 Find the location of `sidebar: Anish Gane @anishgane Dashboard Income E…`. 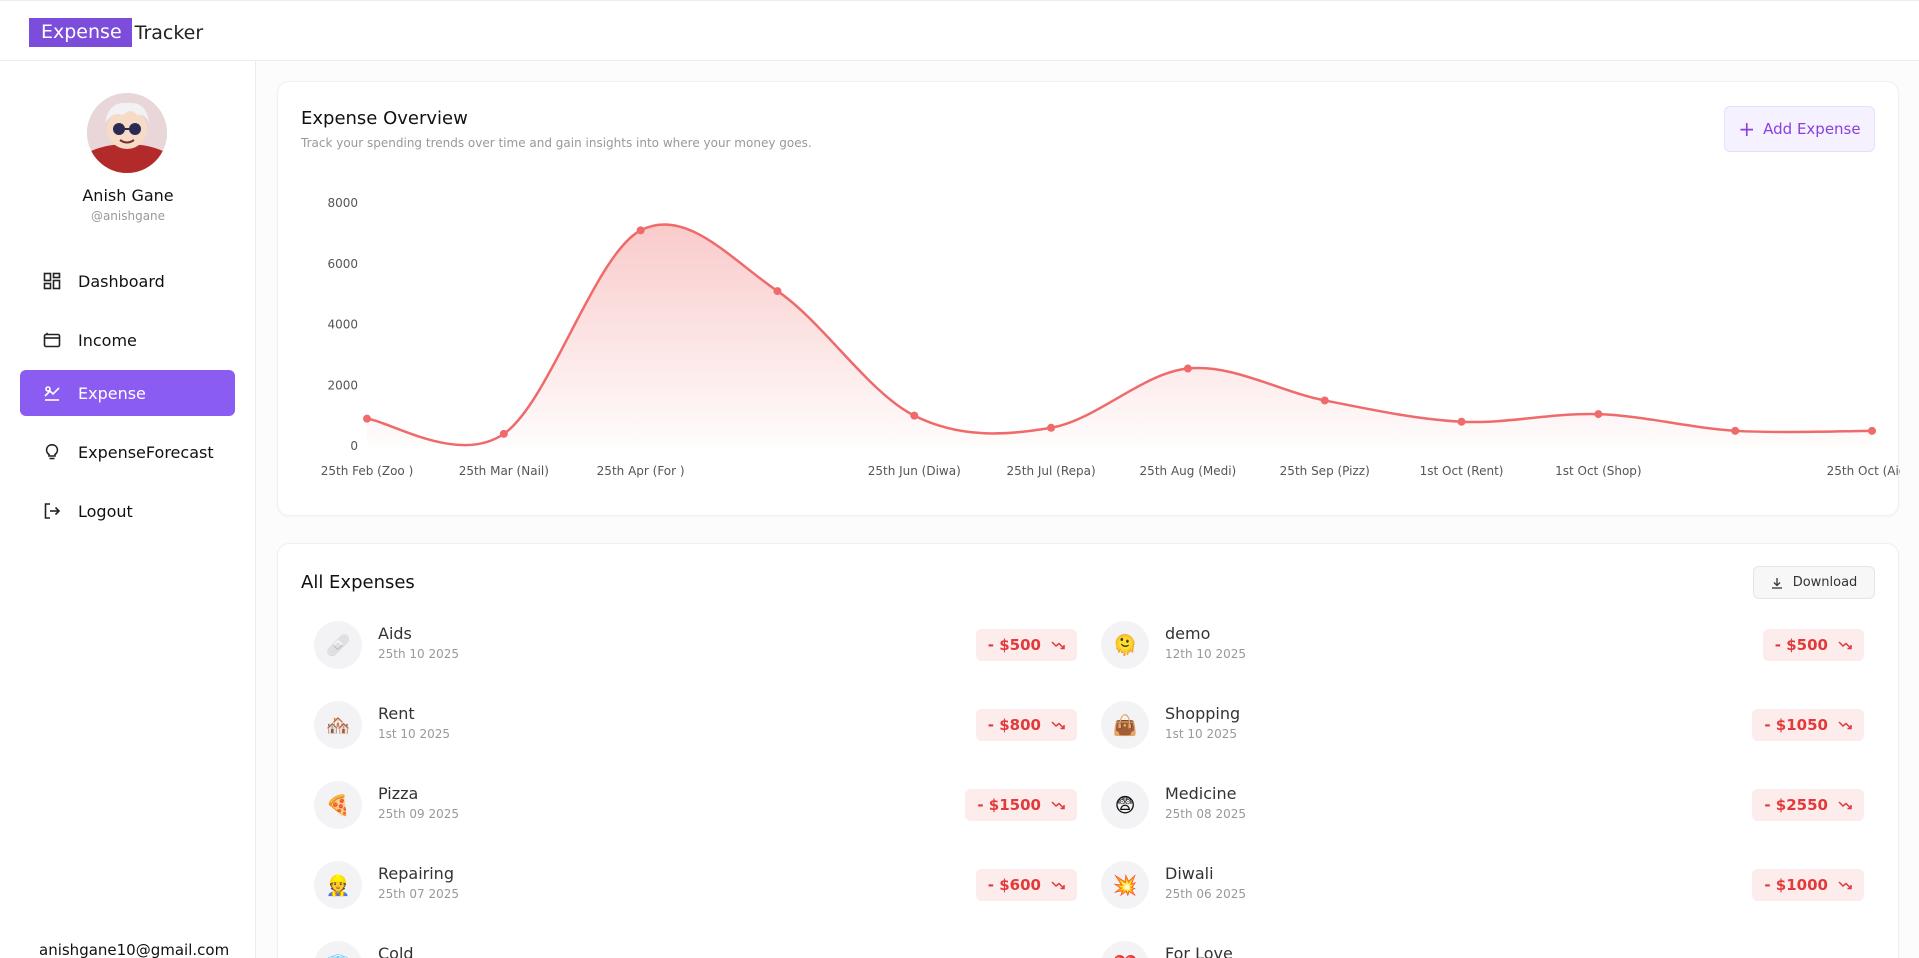

sidebar: Anish Gane @anishgane Dashboard Income E… is located at coordinates (128, 509).